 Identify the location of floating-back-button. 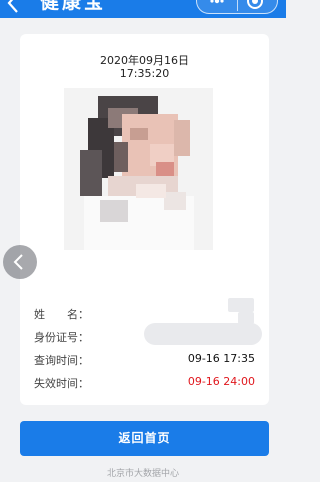
(20, 262).